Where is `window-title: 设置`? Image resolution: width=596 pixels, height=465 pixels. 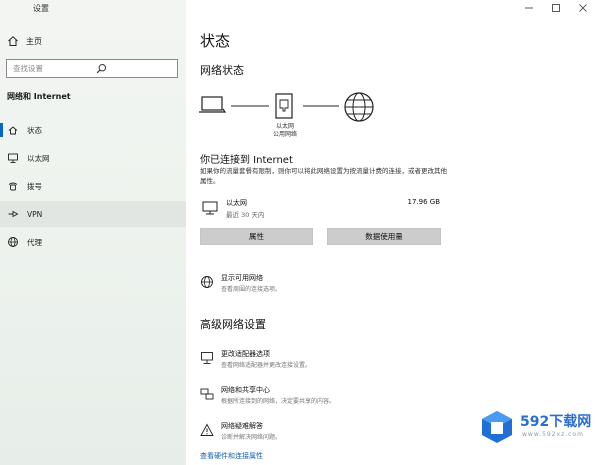 window-title: 设置 is located at coordinates (41, 8).